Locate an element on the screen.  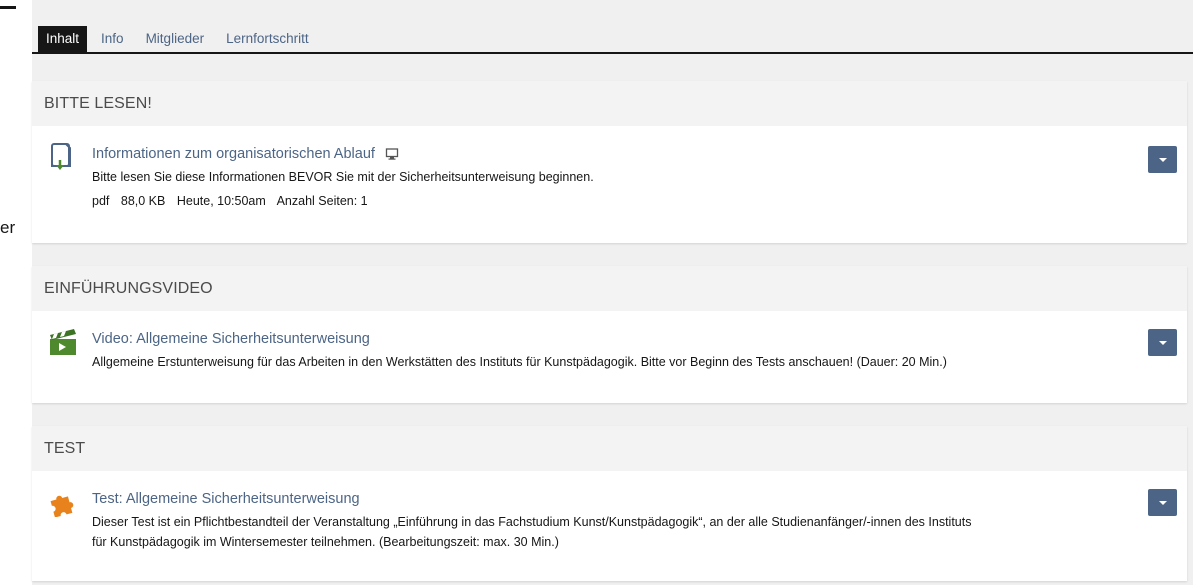
left-panel-text-fragment: er is located at coordinates (8, 227).